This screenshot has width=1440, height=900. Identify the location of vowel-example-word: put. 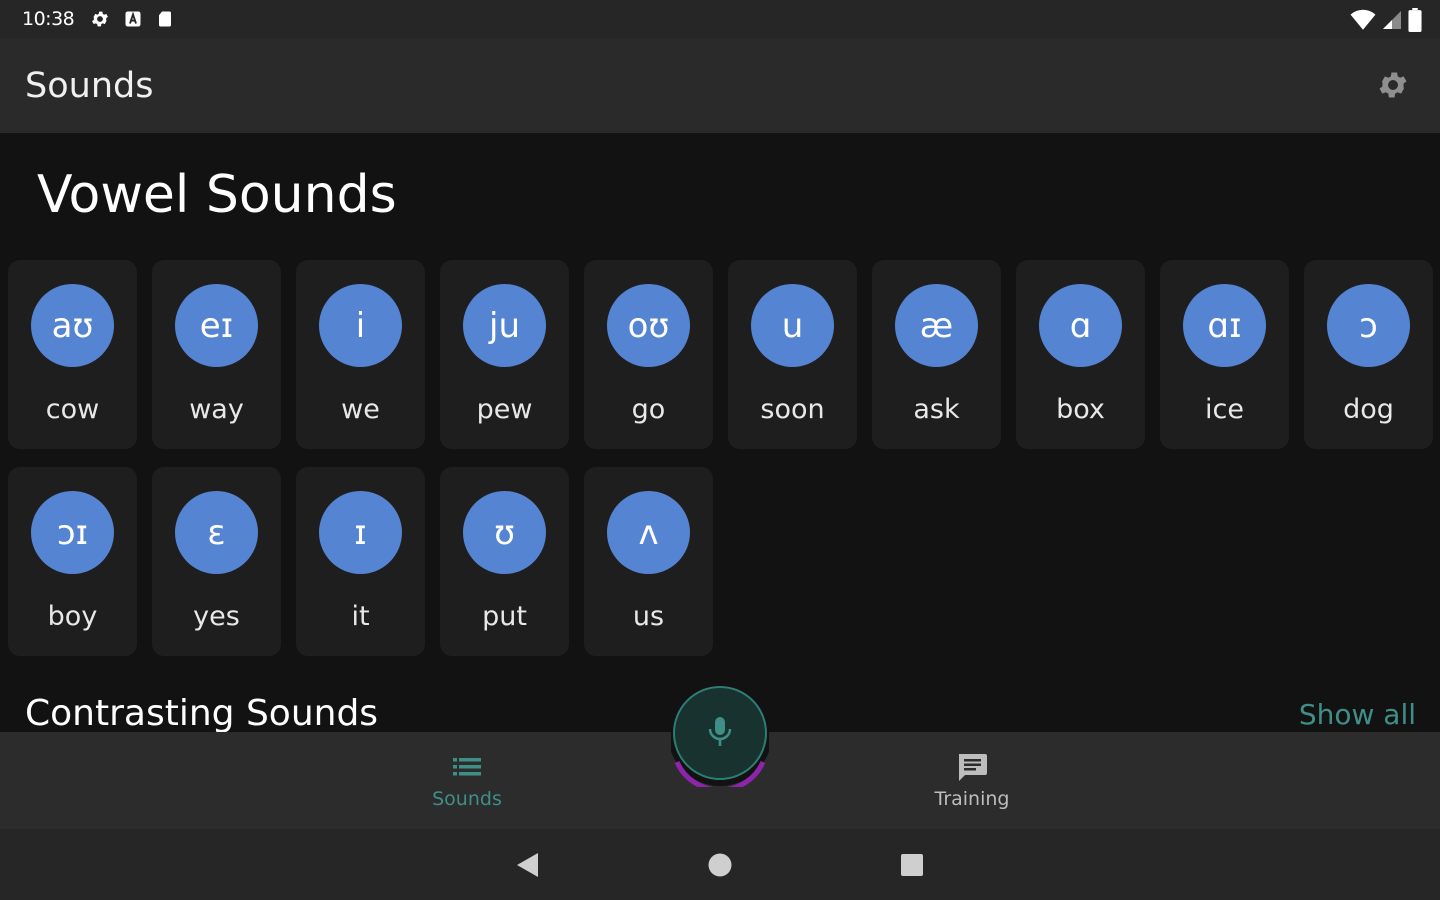
(504, 616).